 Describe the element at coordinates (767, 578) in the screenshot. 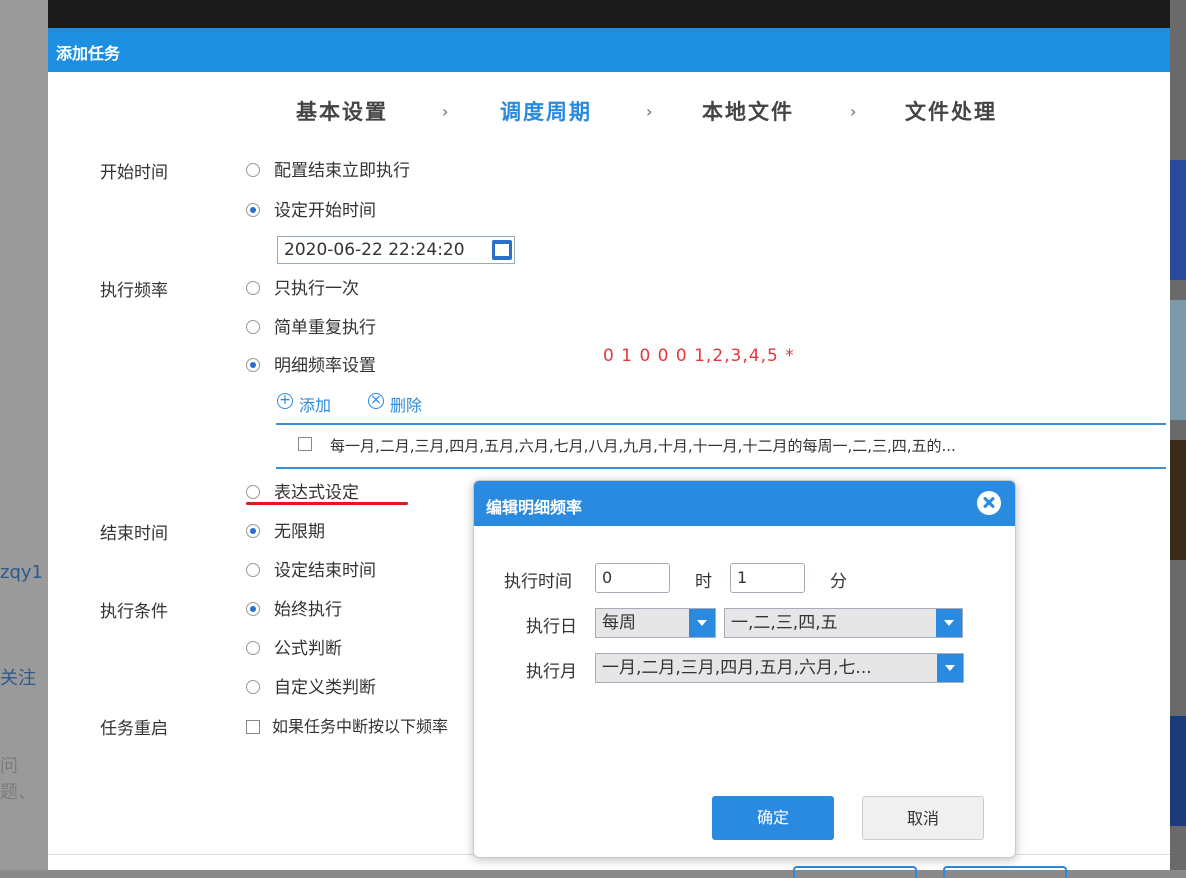

I see `minute-input: 1` at that location.